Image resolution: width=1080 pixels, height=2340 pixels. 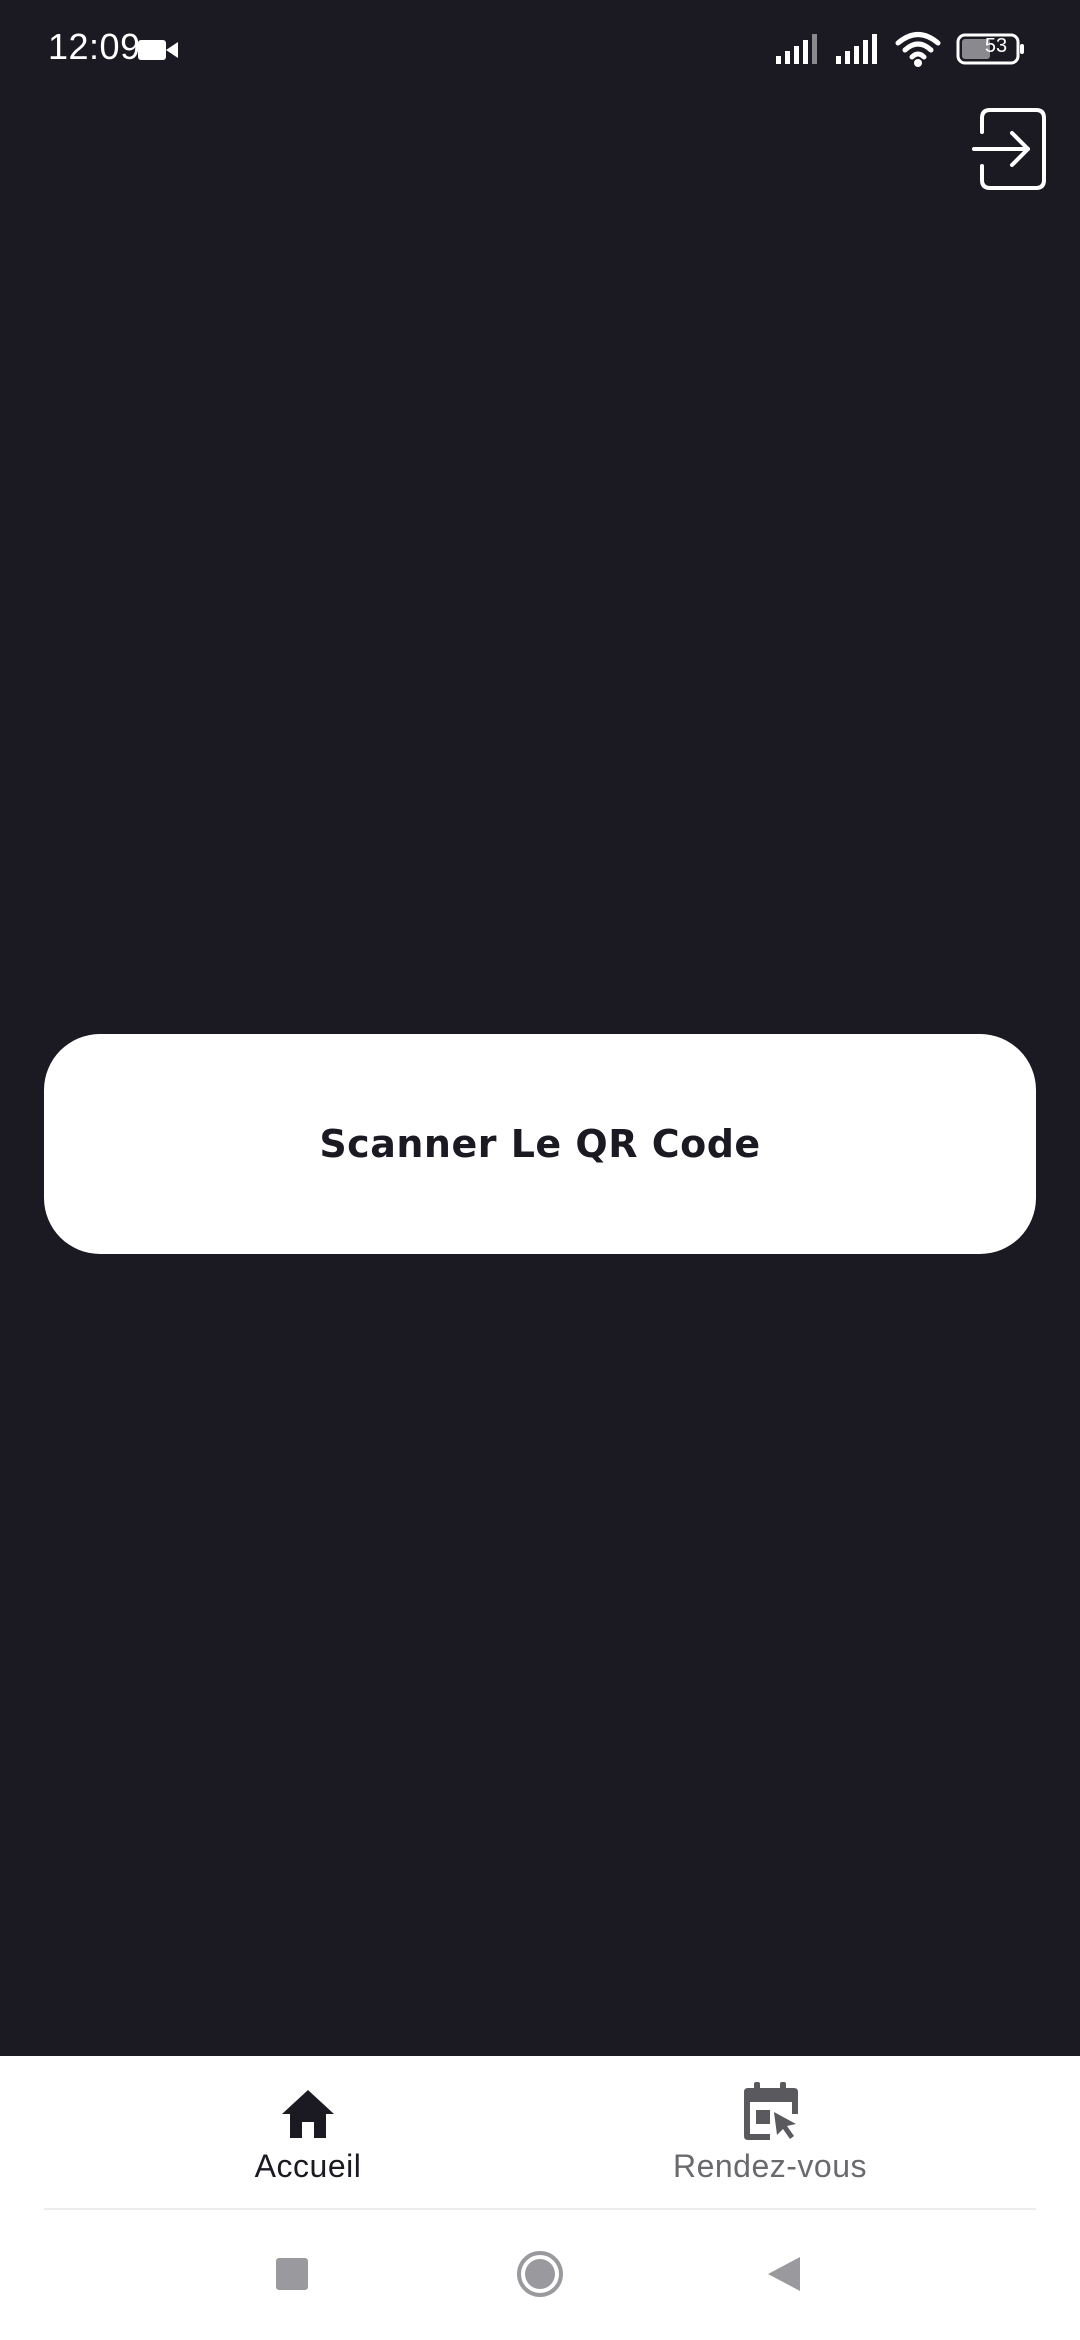 I want to click on scan-qr-code-label: Scanner Le QR Code, so click(x=540, y=1144).